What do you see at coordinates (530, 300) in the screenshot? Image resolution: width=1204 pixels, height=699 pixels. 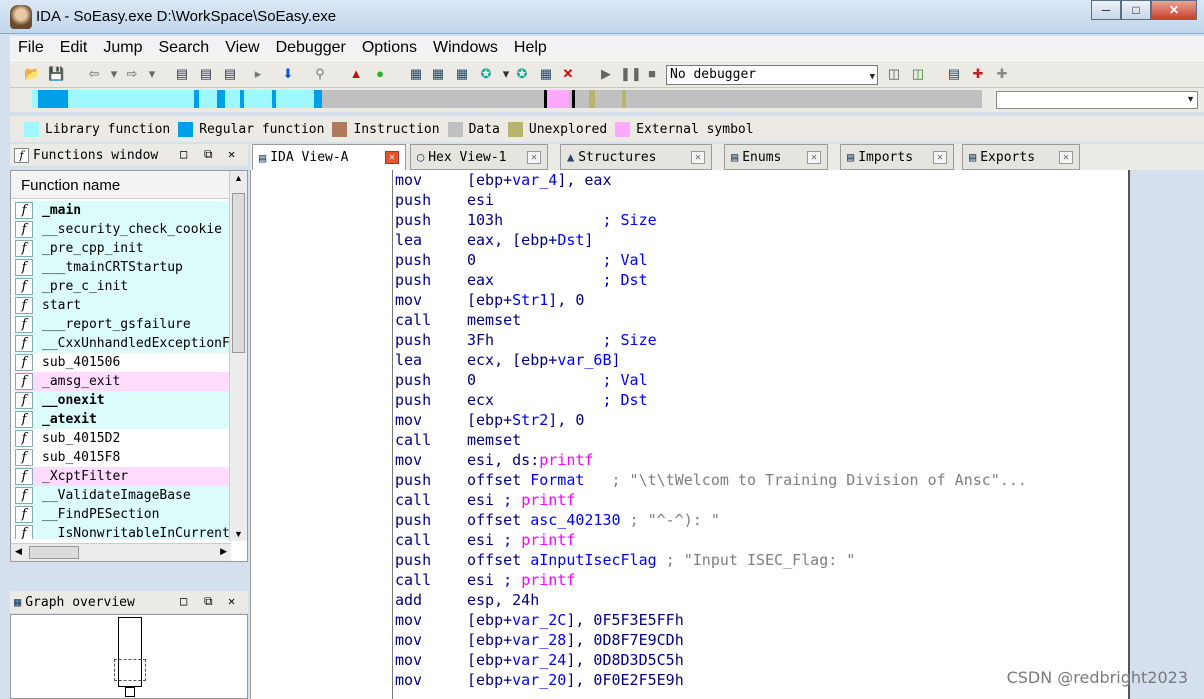 I see `symbol-name: Str1` at bounding box center [530, 300].